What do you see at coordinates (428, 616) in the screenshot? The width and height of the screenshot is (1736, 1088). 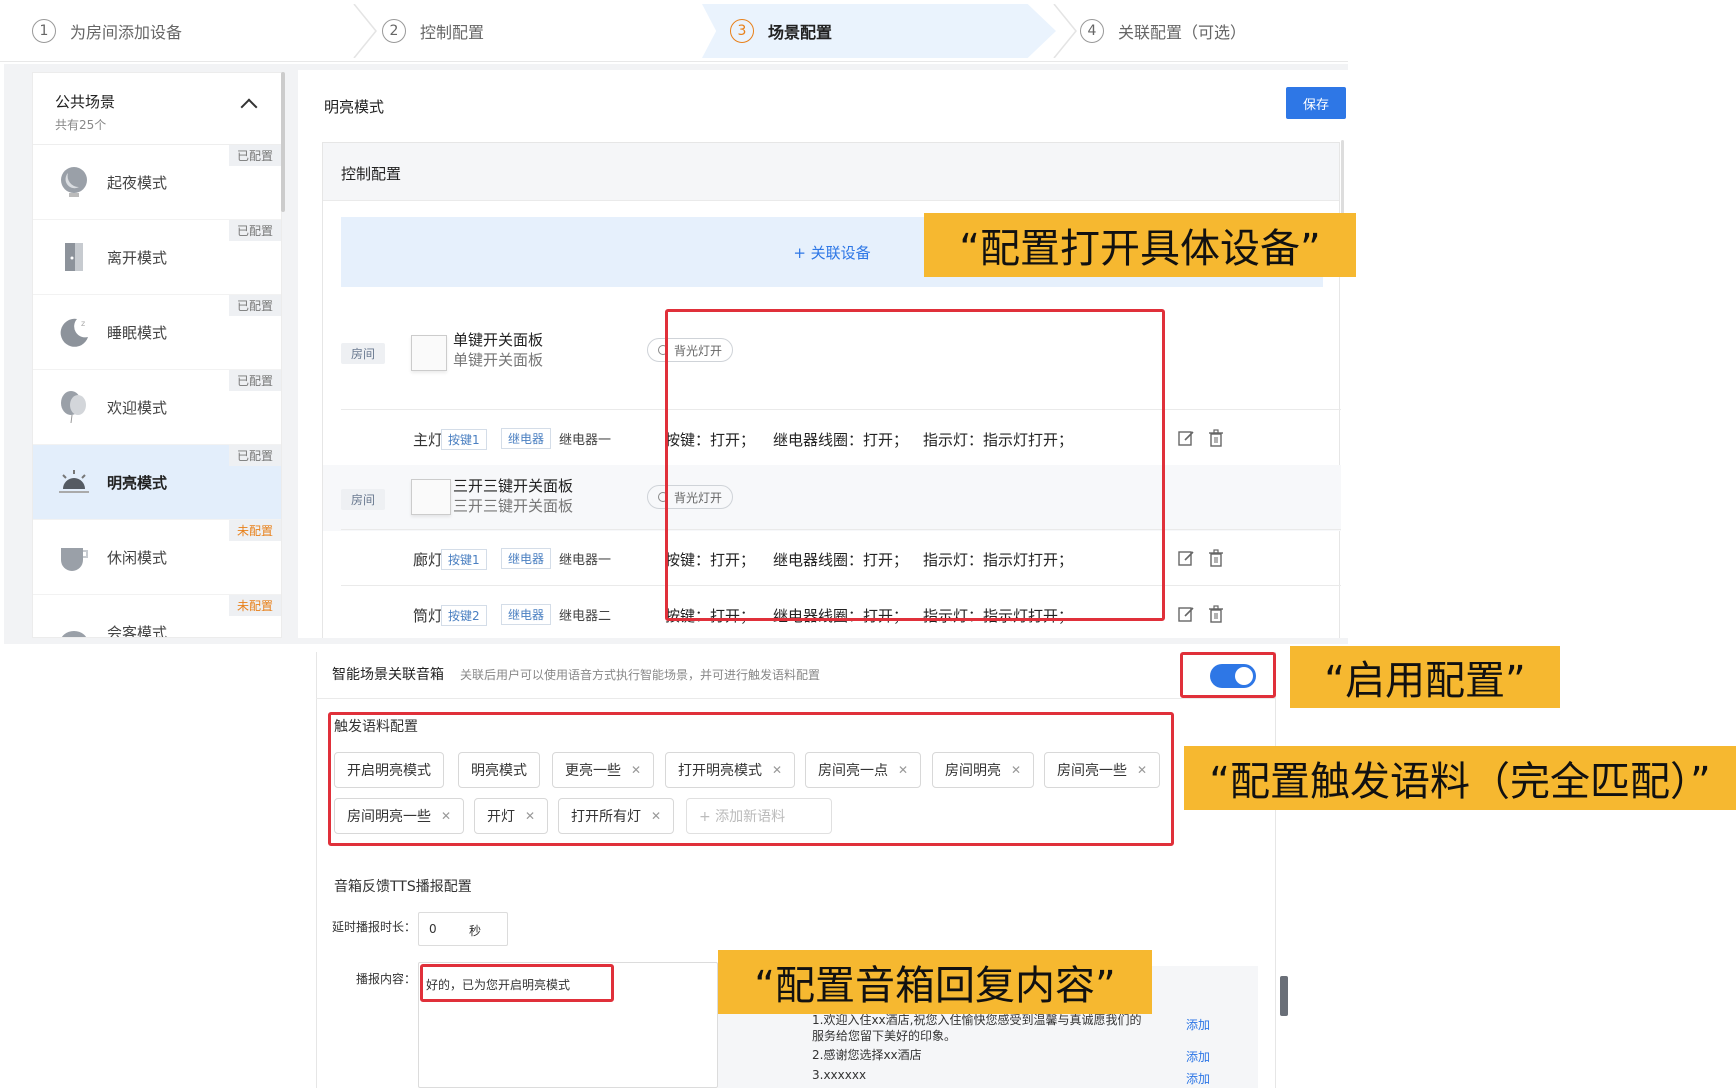 I see `key-row-label: 筒灯` at bounding box center [428, 616].